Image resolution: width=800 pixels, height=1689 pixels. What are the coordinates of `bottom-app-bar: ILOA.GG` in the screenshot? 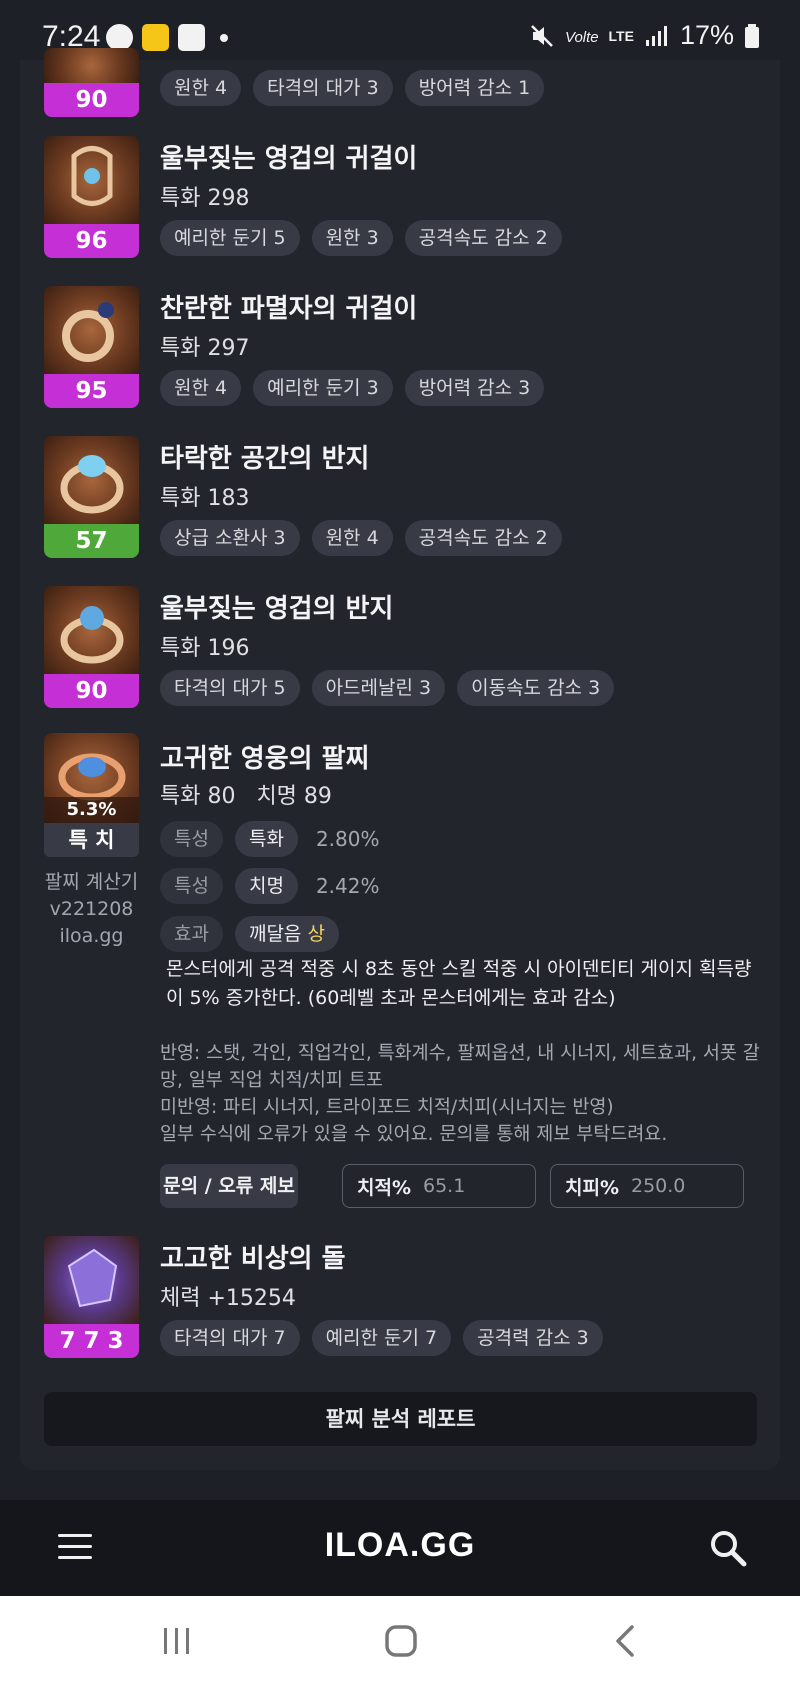 It's located at (400, 1548).